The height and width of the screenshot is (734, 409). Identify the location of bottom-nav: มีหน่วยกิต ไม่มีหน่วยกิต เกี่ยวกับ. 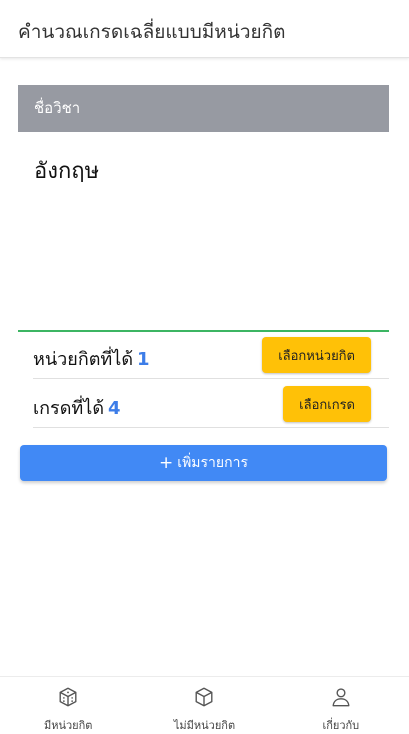
(204, 705).